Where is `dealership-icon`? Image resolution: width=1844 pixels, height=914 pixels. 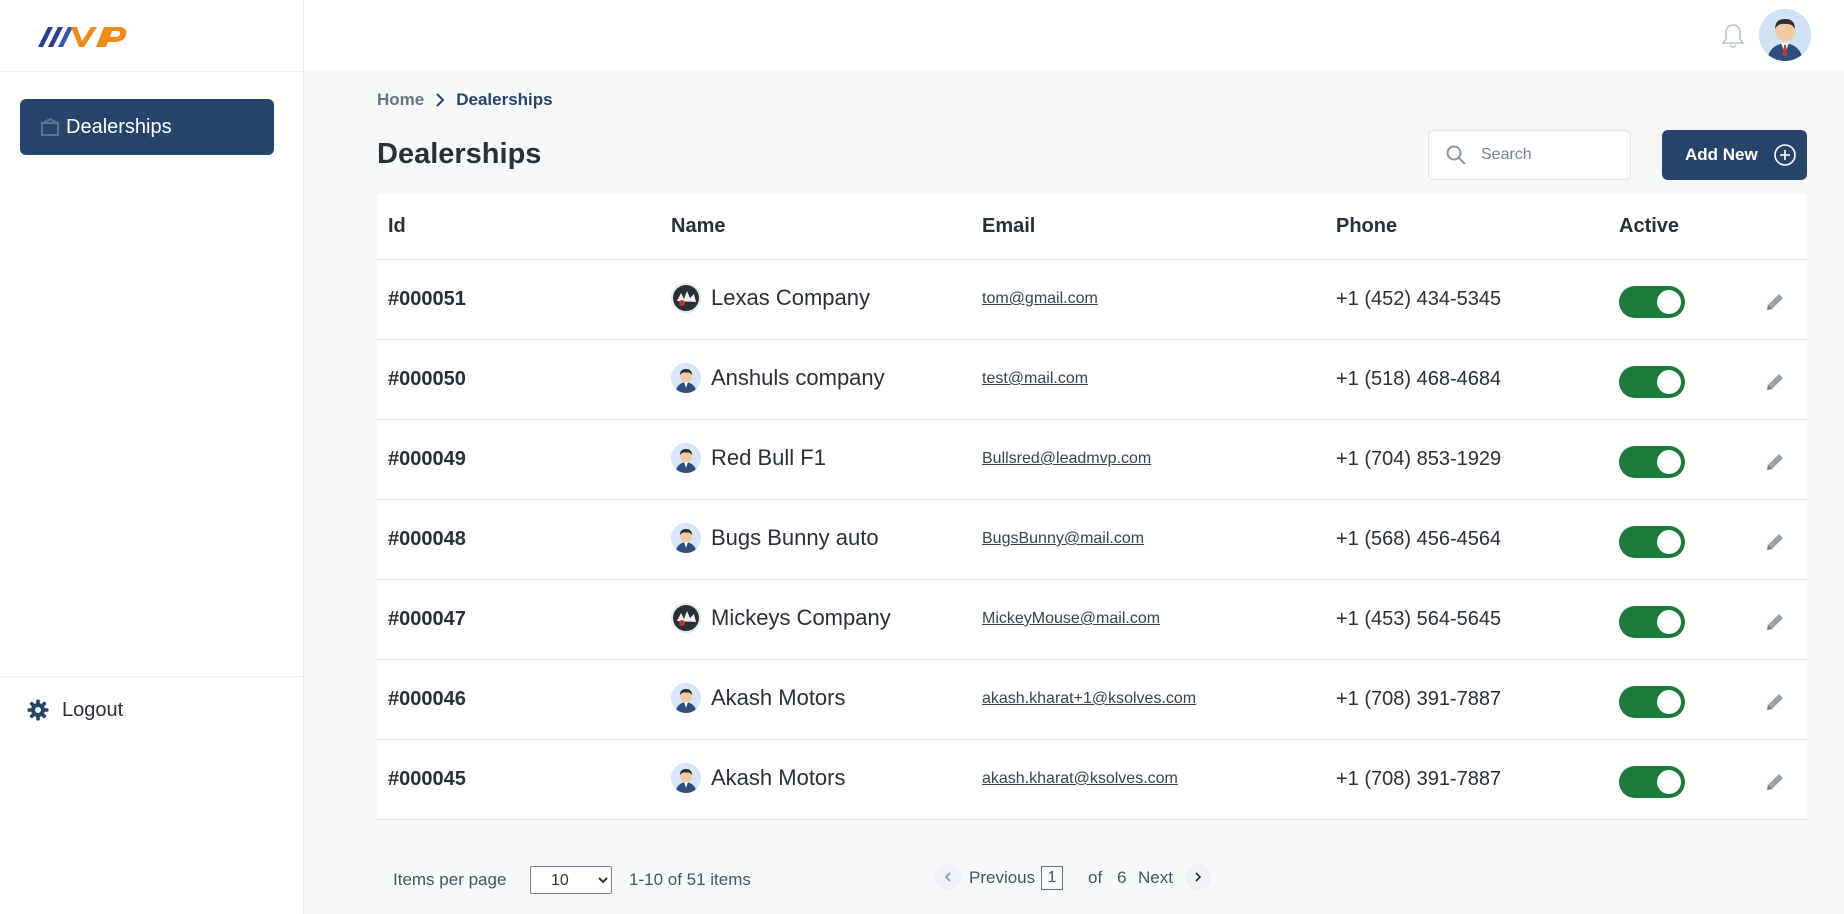 dealership-icon is located at coordinates (50, 127).